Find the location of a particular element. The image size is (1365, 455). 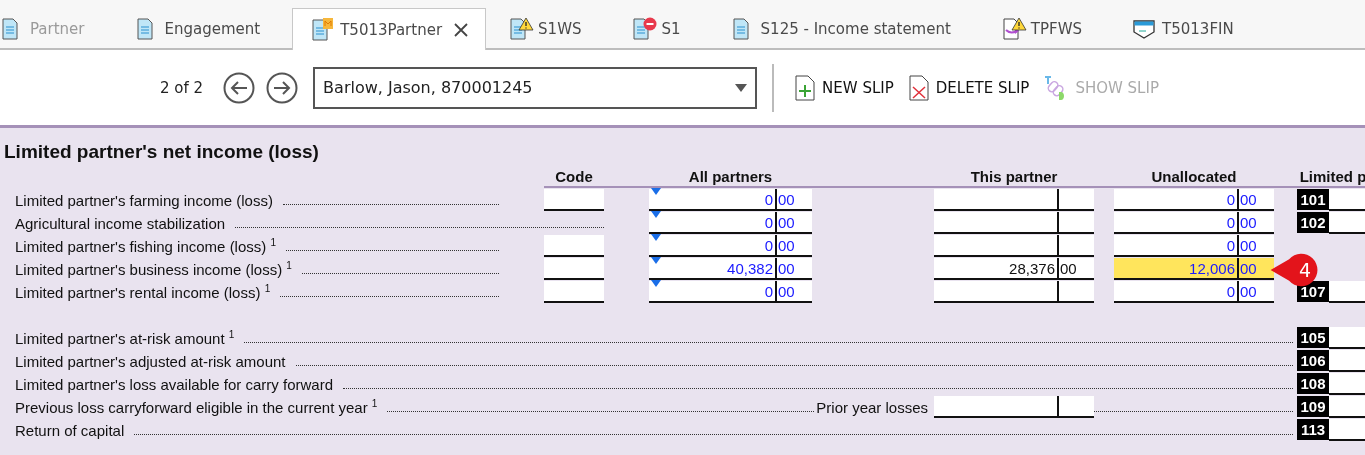

row-label: Previous loss carryforward eligible in the current year $^{1}$ is located at coordinates (196, 407).